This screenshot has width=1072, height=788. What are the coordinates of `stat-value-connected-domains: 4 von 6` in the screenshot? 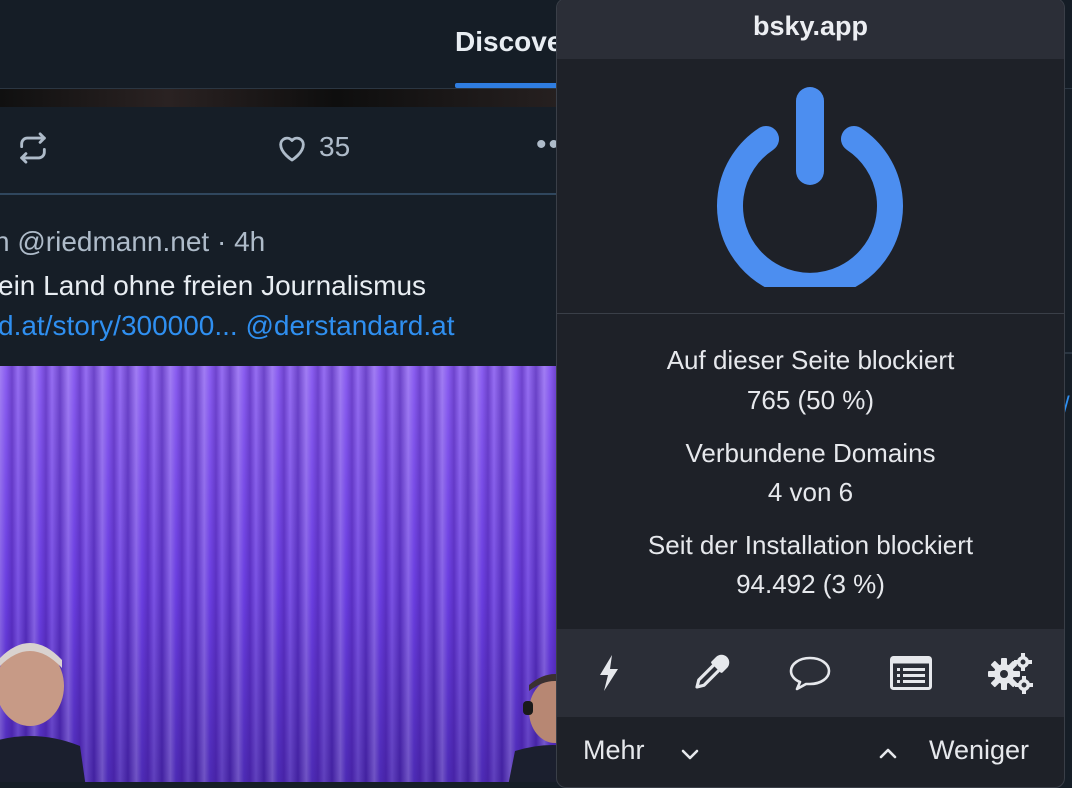 It's located at (810, 492).